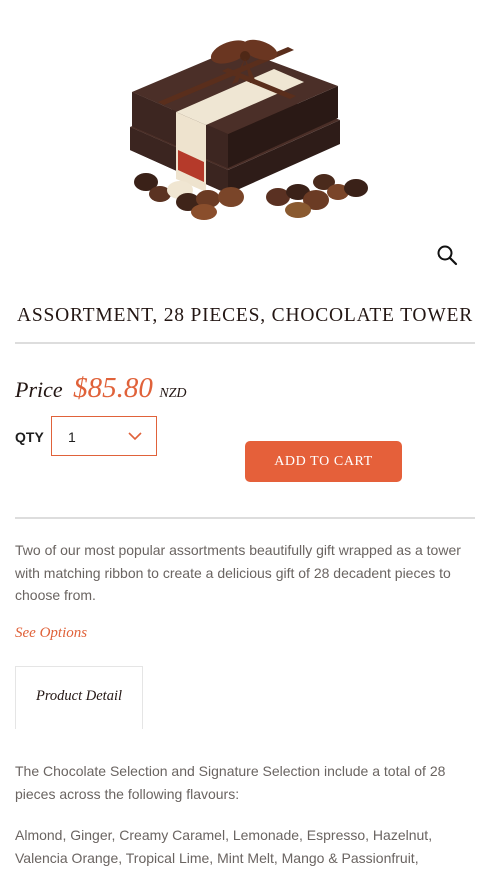 This screenshot has width=490, height=880. I want to click on product-image, so click(250, 121).